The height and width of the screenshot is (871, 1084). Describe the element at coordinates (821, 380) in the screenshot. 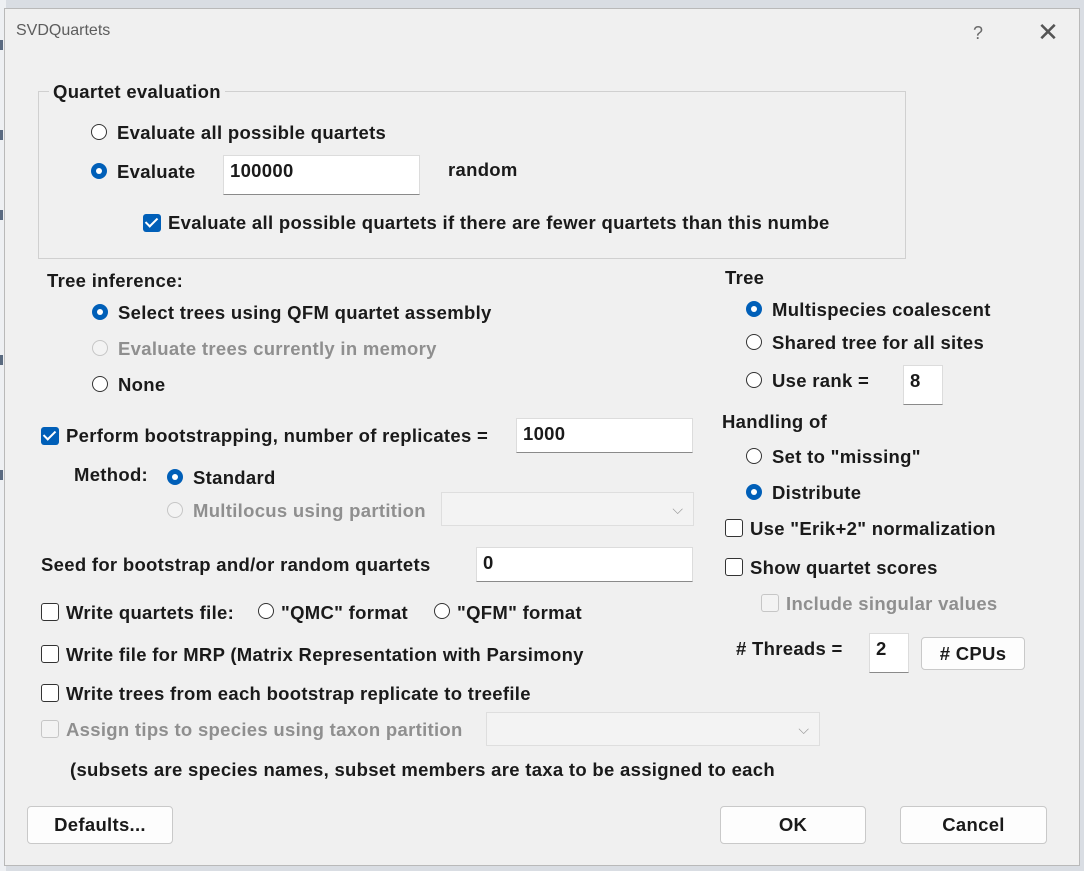

I see `use-rank-label: Use rank =` at that location.